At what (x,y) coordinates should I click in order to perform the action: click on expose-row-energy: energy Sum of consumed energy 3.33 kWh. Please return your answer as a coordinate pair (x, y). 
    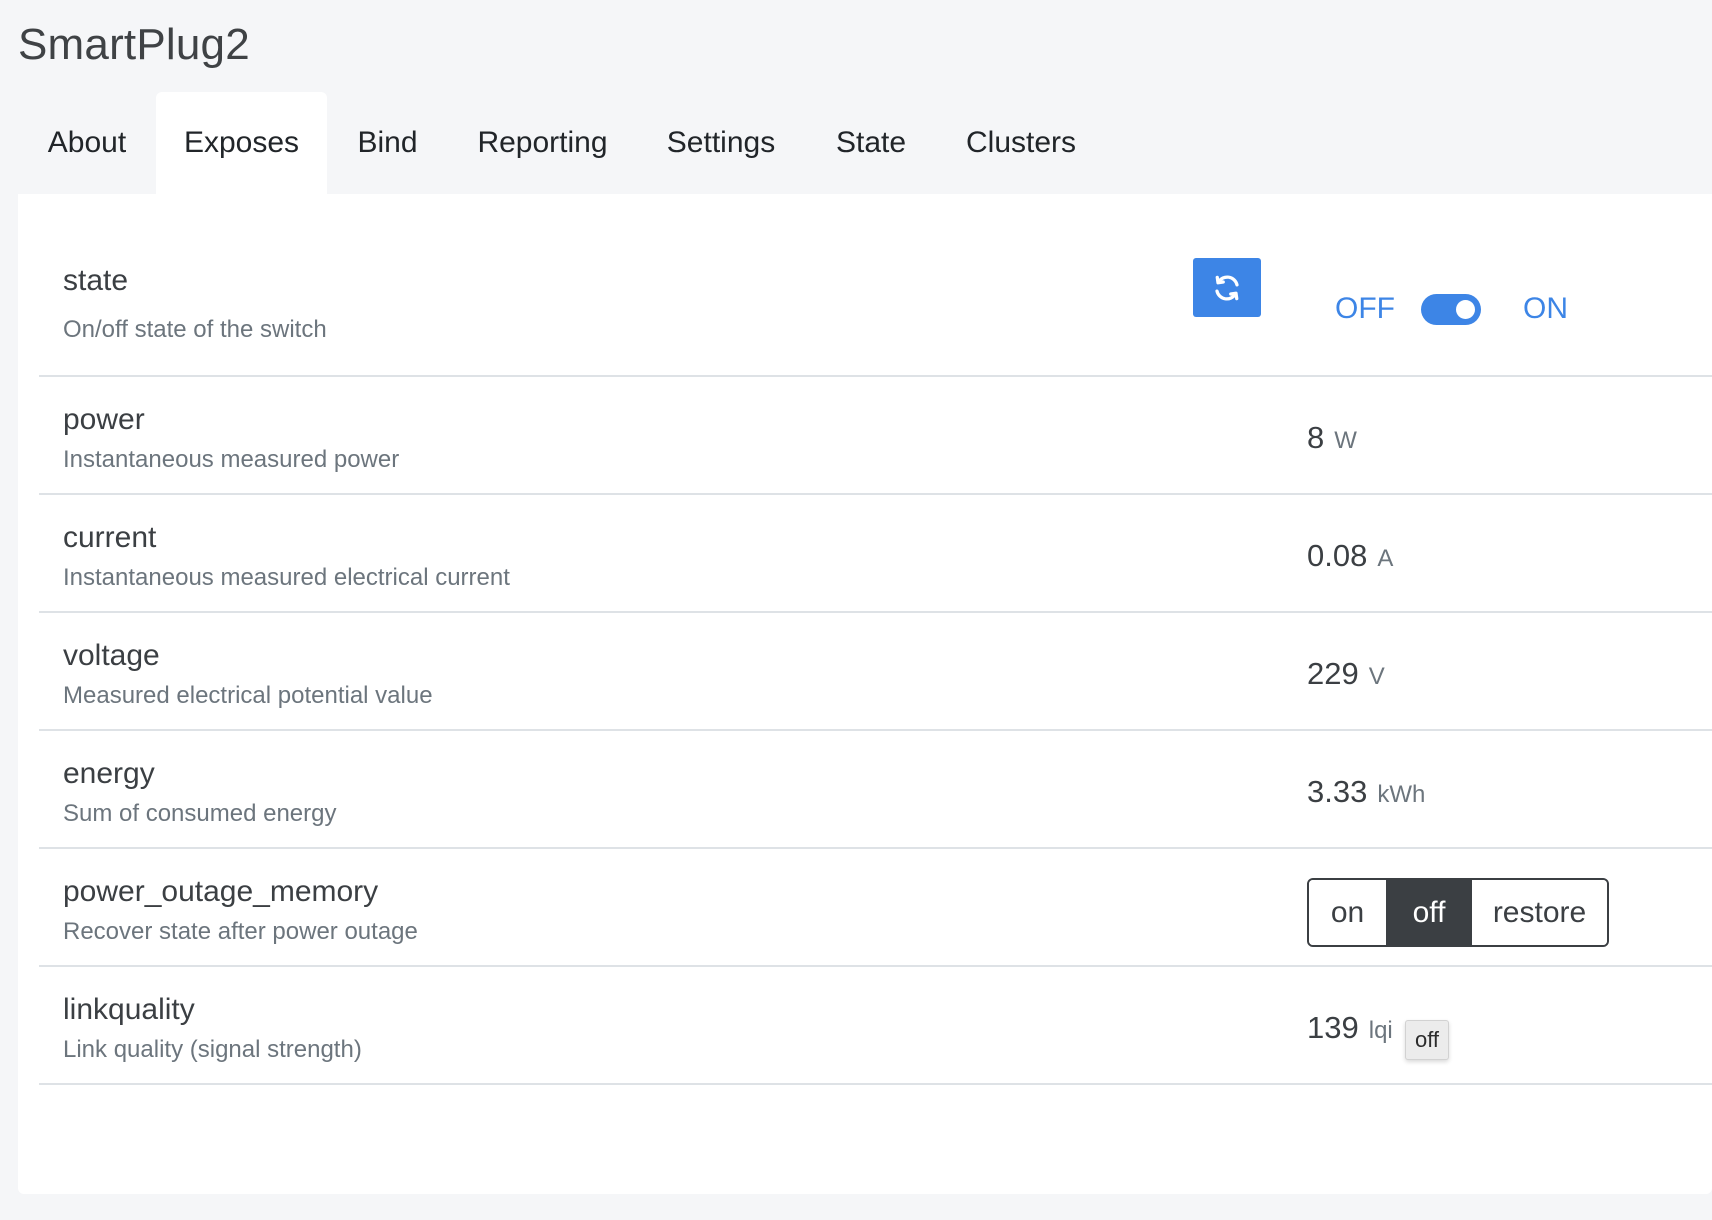
    Looking at the image, I should click on (875, 790).